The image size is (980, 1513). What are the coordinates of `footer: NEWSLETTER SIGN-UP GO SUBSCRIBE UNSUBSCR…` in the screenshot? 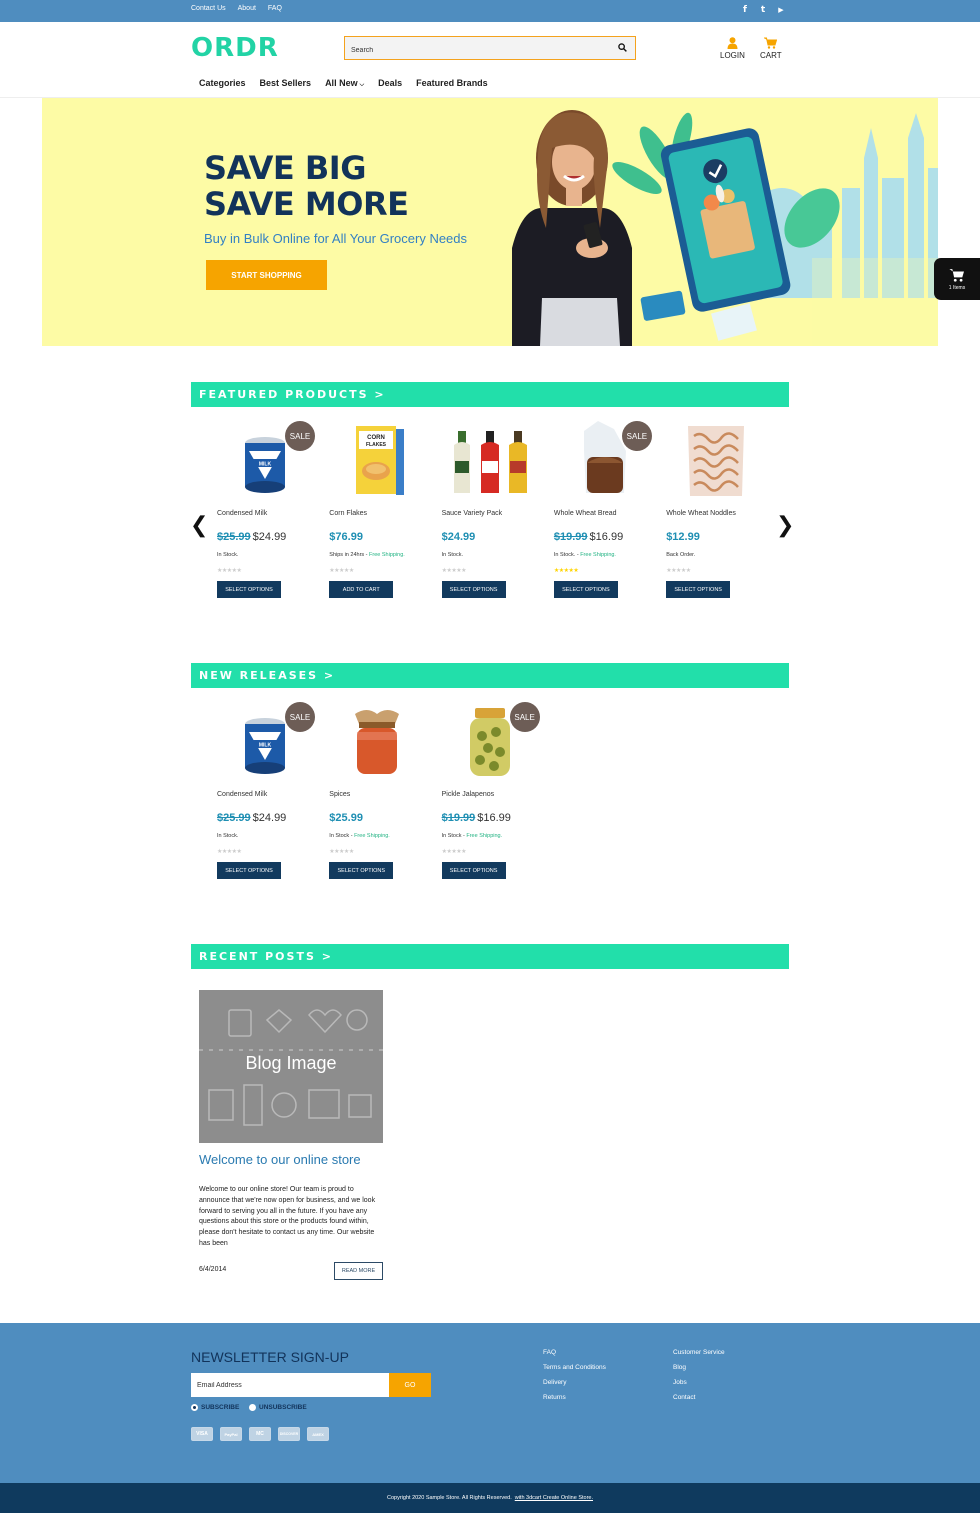 It's located at (490, 1403).